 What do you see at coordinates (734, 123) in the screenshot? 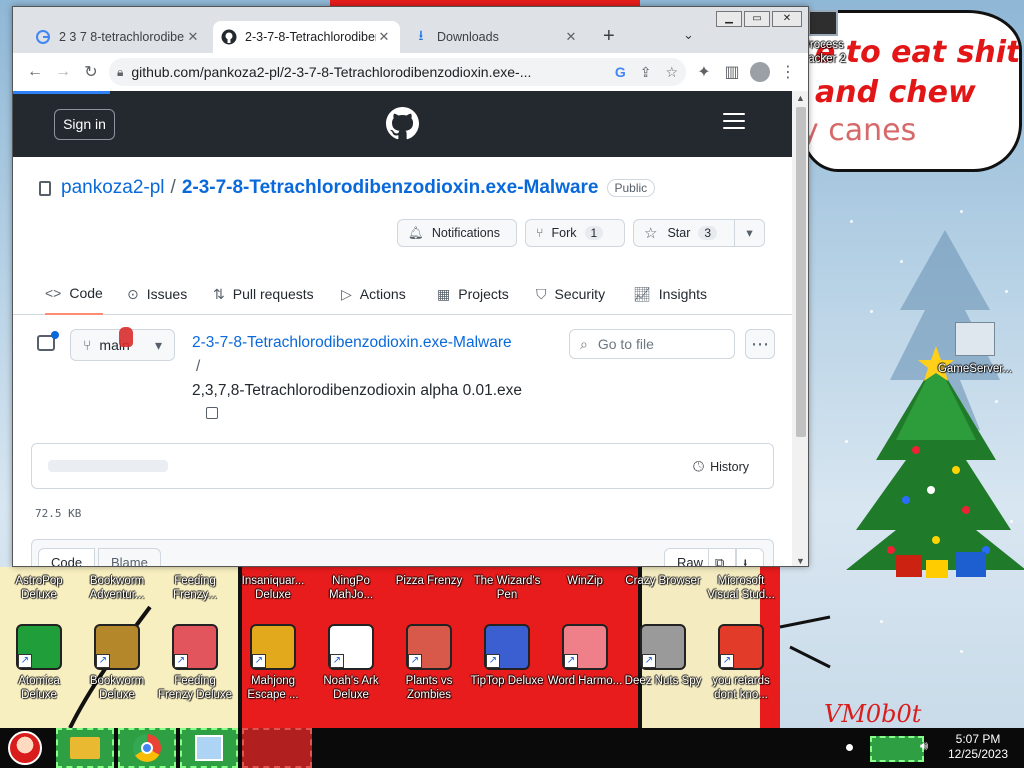
I see `hamburger-menu-icon` at bounding box center [734, 123].